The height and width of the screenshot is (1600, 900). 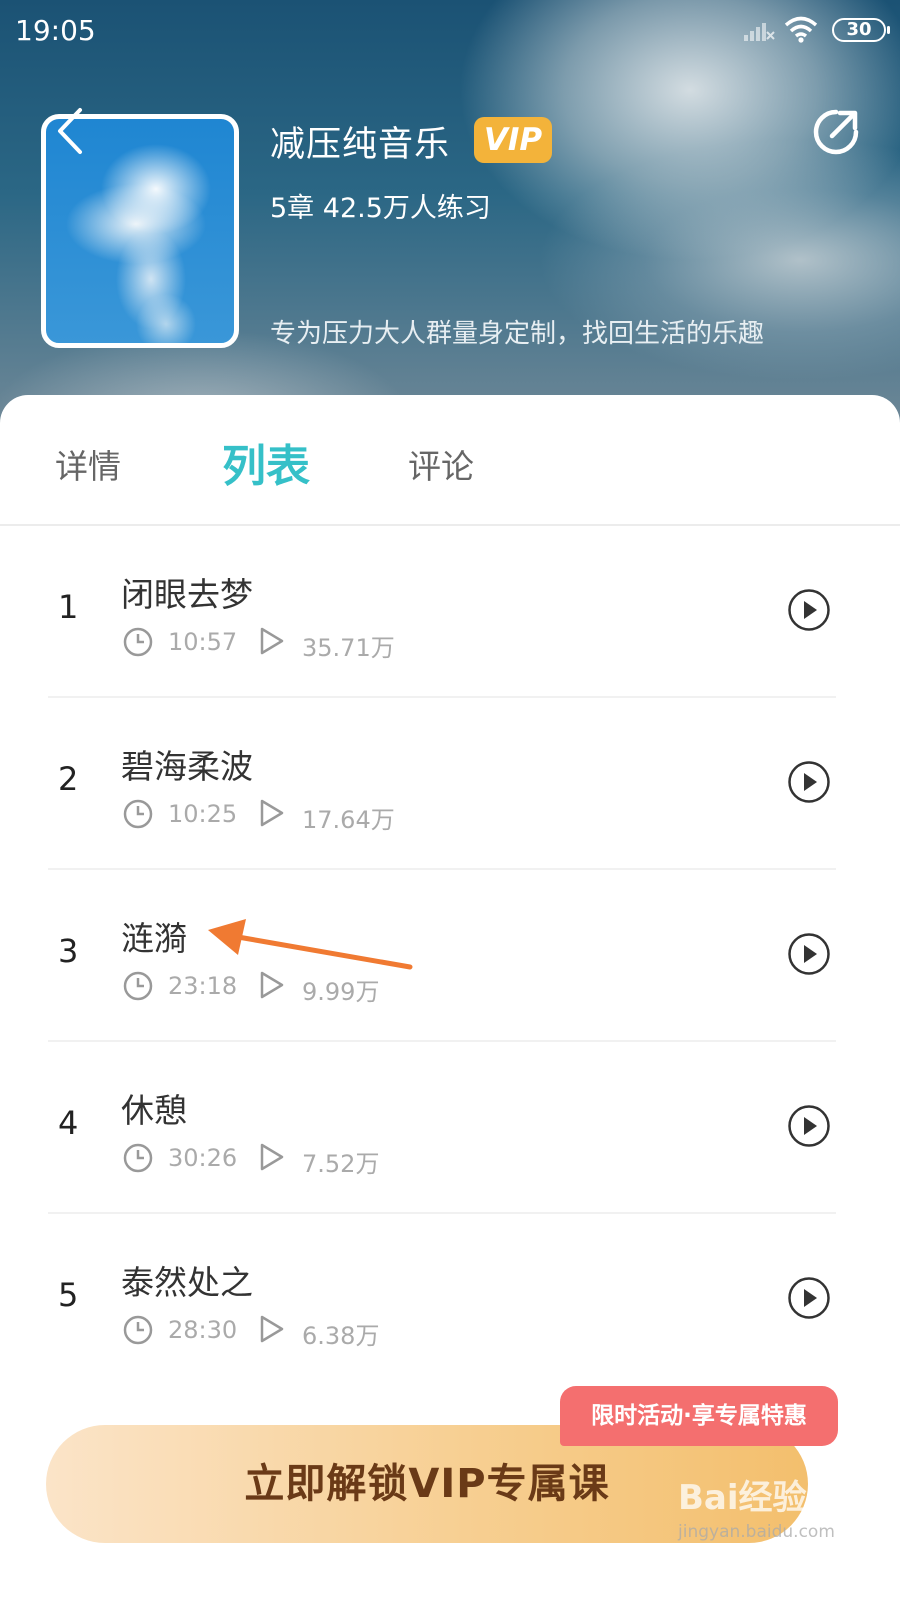 What do you see at coordinates (699, 1416) in the screenshot?
I see `promo-badge: 限时活动·享专属特惠` at bounding box center [699, 1416].